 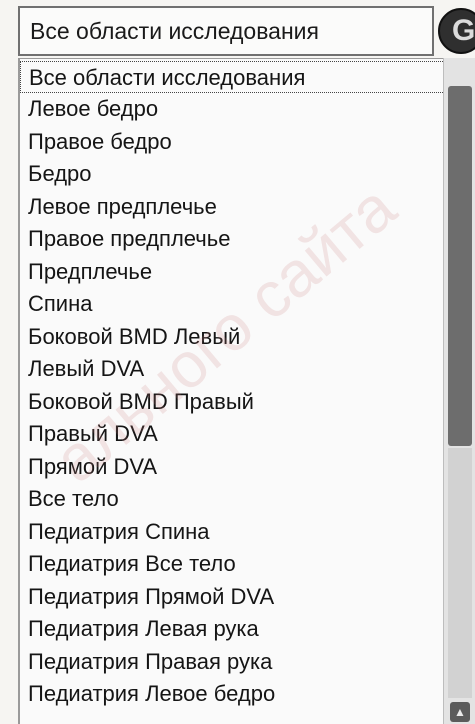 I want to click on scroll-up-icon: ▲, so click(x=460, y=712).